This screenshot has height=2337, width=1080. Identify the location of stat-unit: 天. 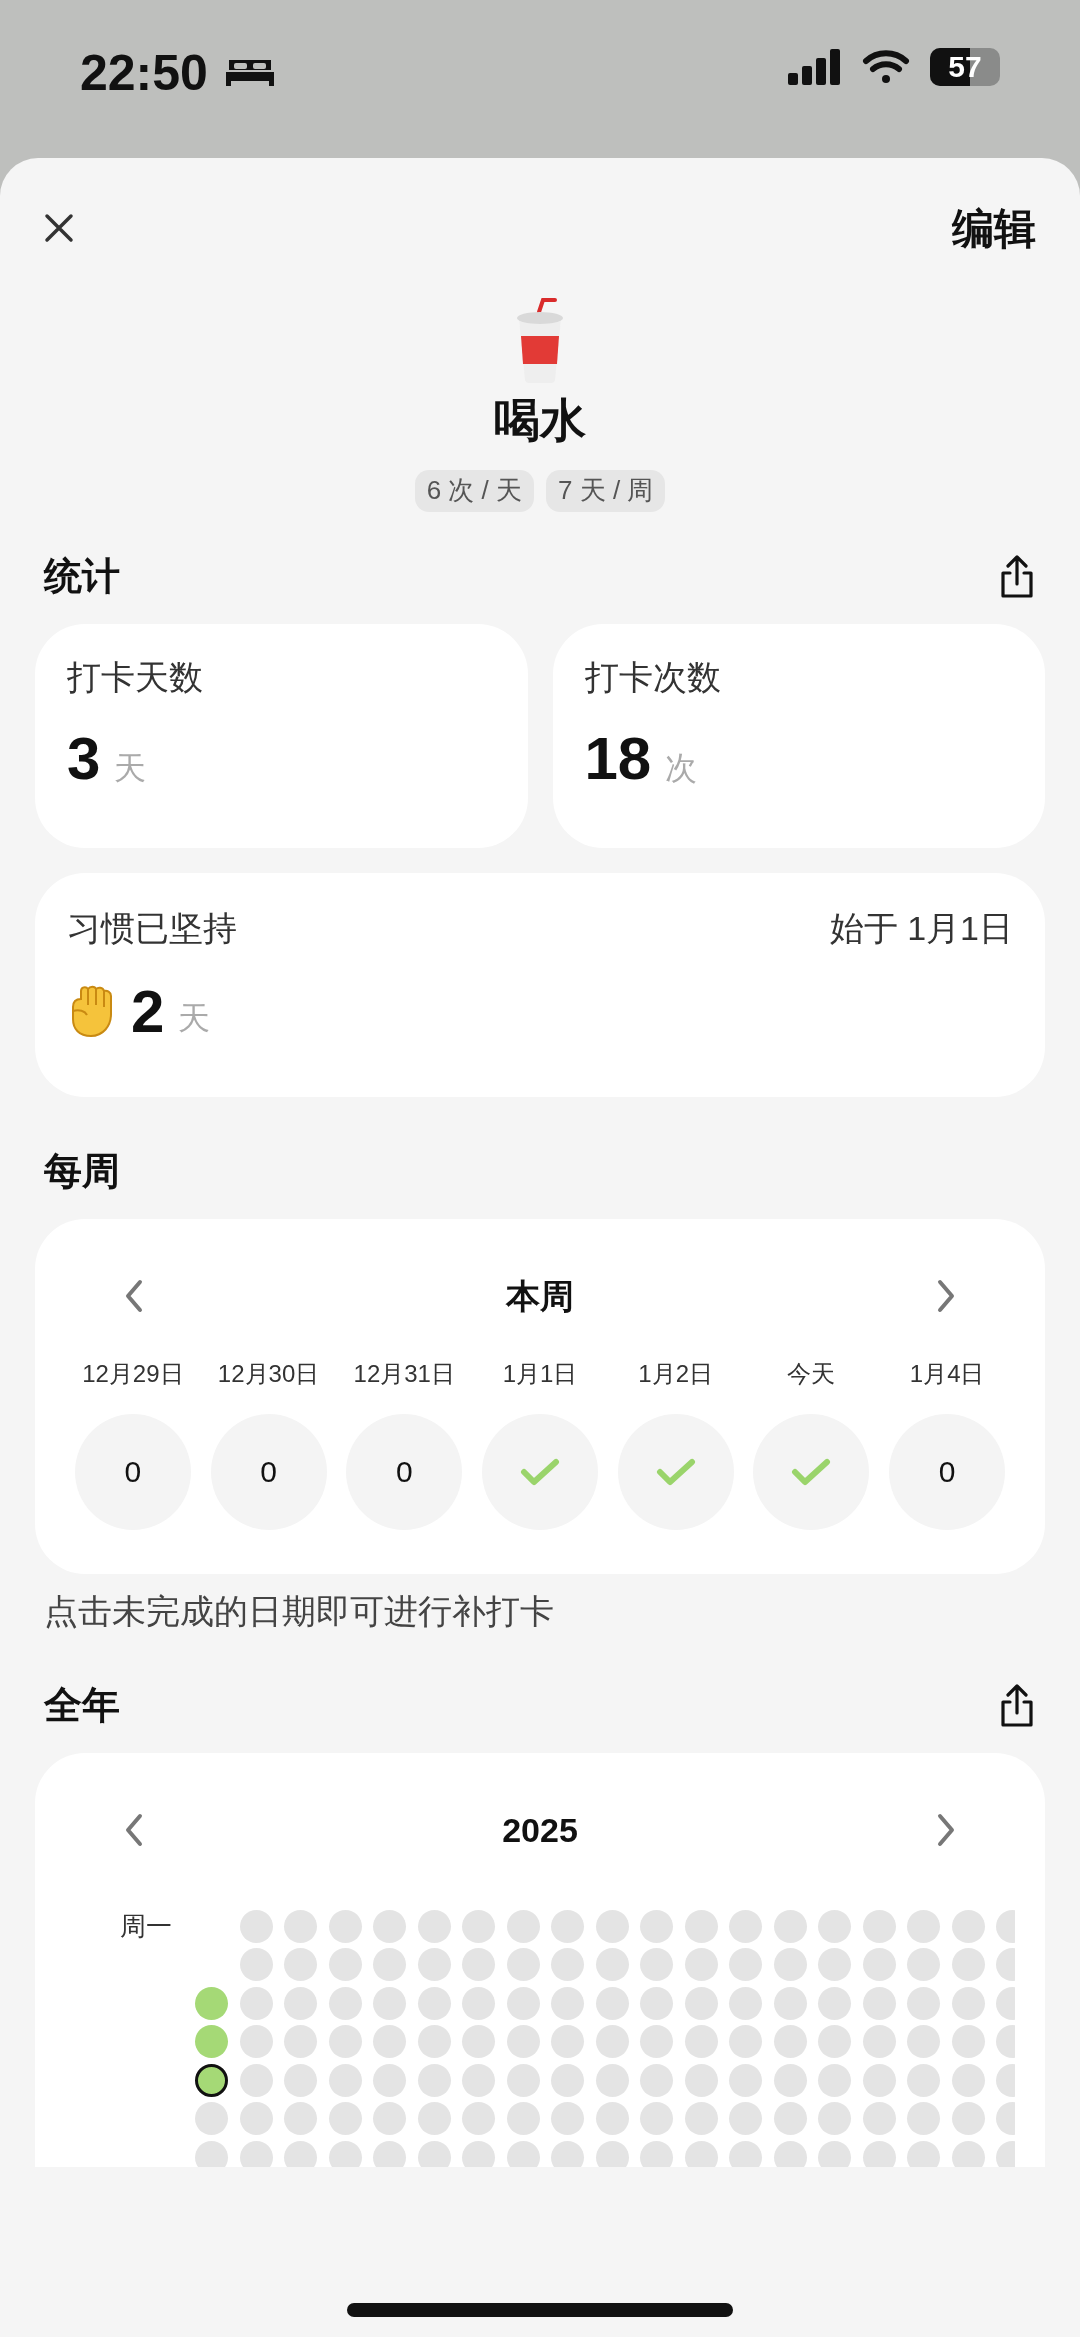
(130, 768).